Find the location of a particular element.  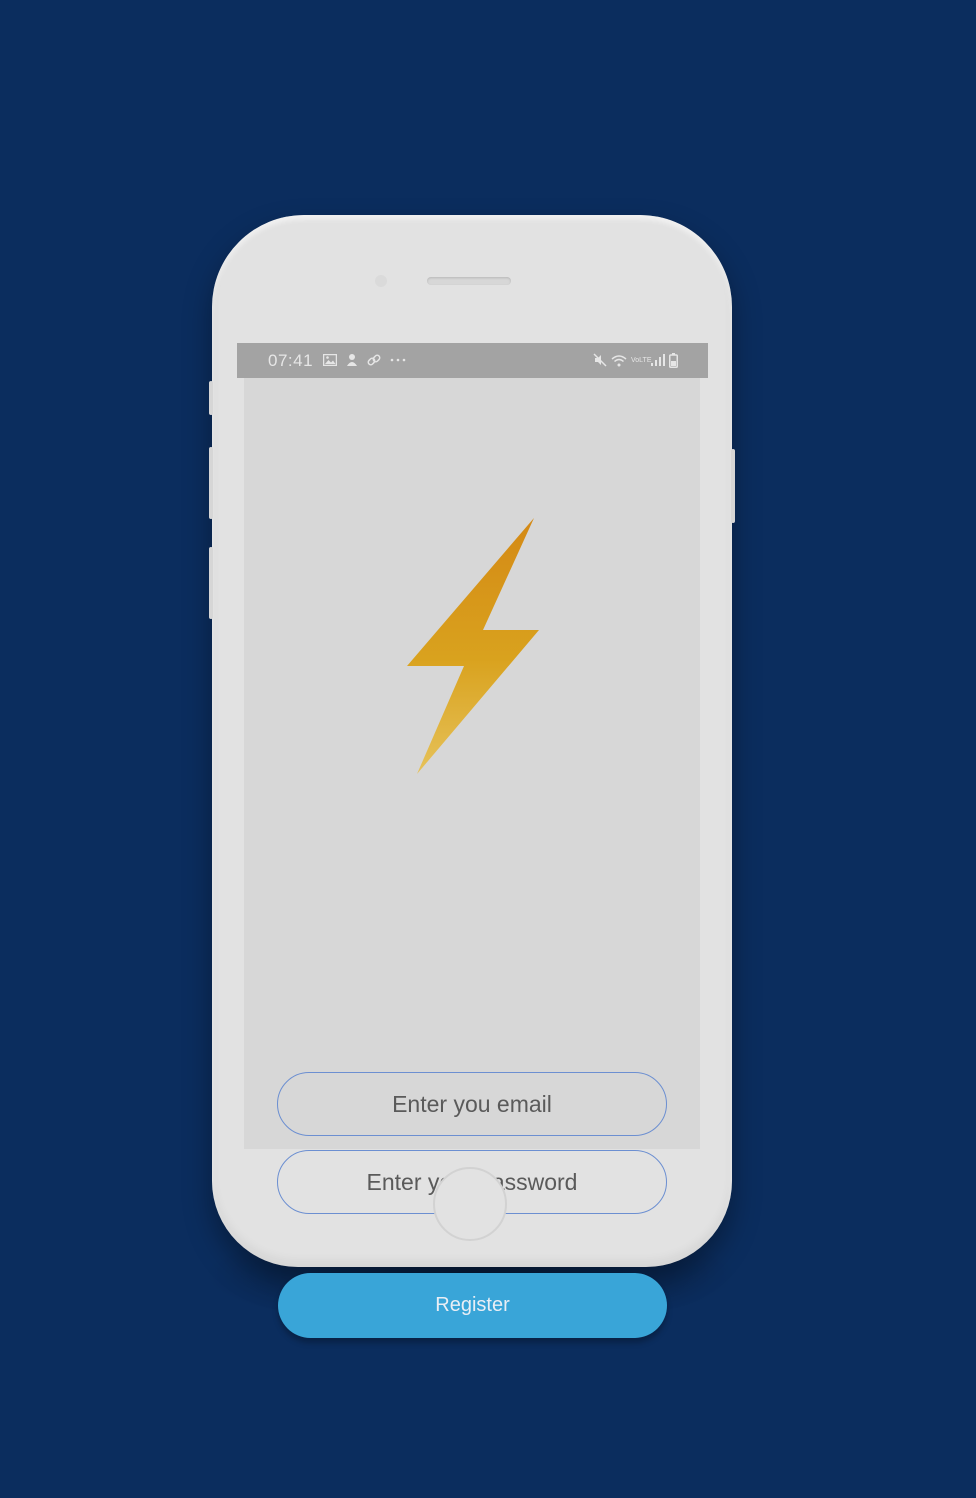

status-left-icons is located at coordinates (364, 360).